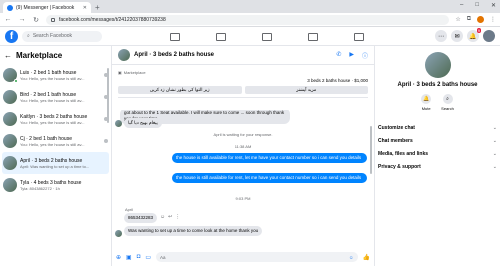 Image resolution: width=500 pixels, height=266 pixels. What do you see at coordinates (399, 166) in the screenshot?
I see `section-label: Privacy & support` at bounding box center [399, 166].